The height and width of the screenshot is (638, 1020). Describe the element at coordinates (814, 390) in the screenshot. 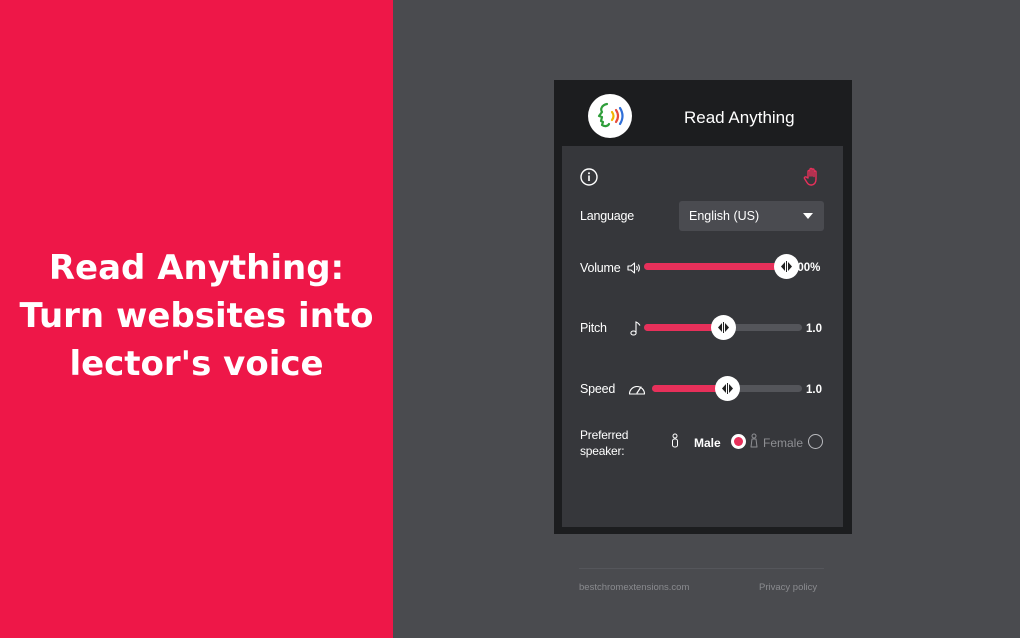

I see `speed-value: 1.0` at that location.